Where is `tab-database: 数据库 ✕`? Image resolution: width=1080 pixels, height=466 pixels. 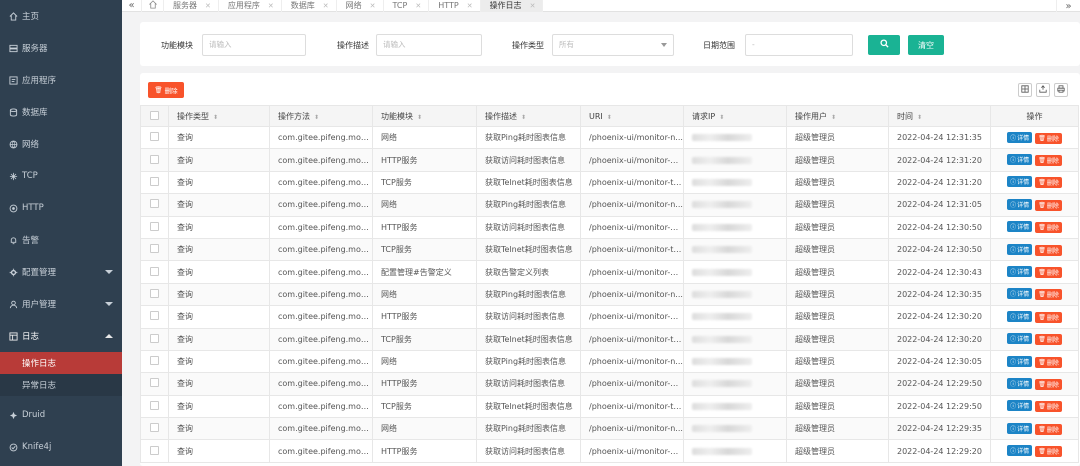 tab-database: 数据库 ✕ is located at coordinates (309, 6).